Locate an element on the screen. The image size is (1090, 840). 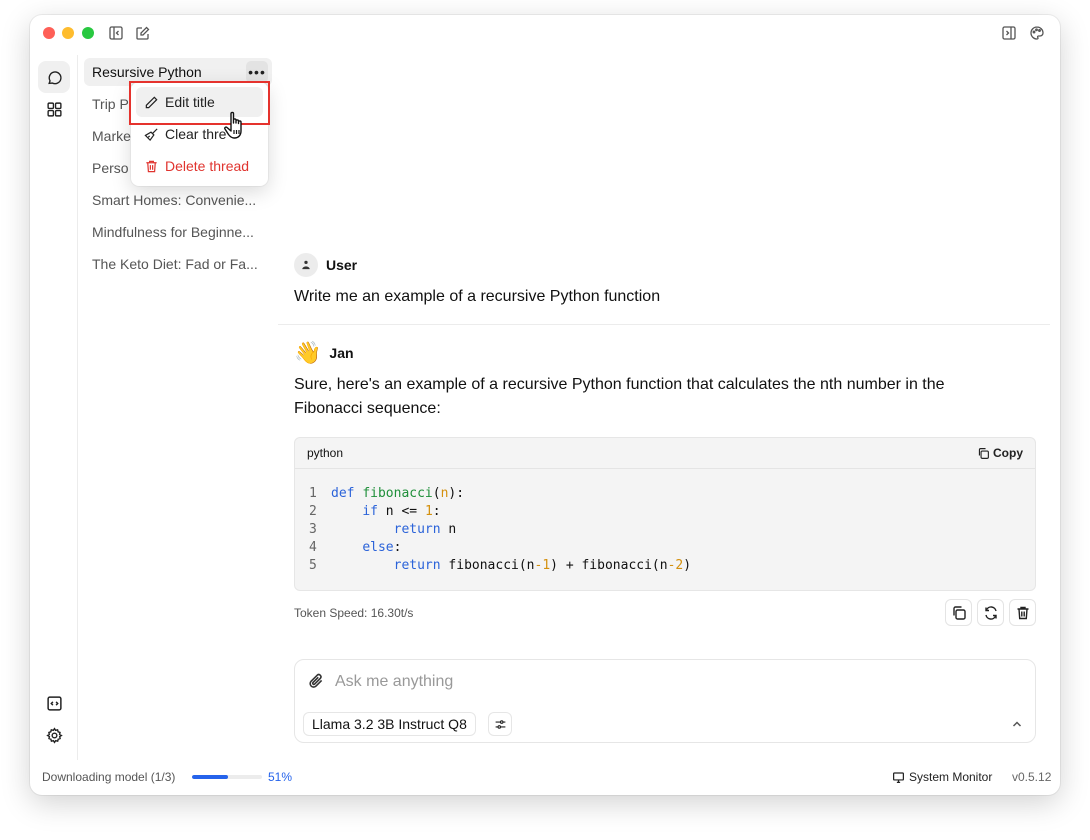
refresh-icon is located at coordinates (991, 613).